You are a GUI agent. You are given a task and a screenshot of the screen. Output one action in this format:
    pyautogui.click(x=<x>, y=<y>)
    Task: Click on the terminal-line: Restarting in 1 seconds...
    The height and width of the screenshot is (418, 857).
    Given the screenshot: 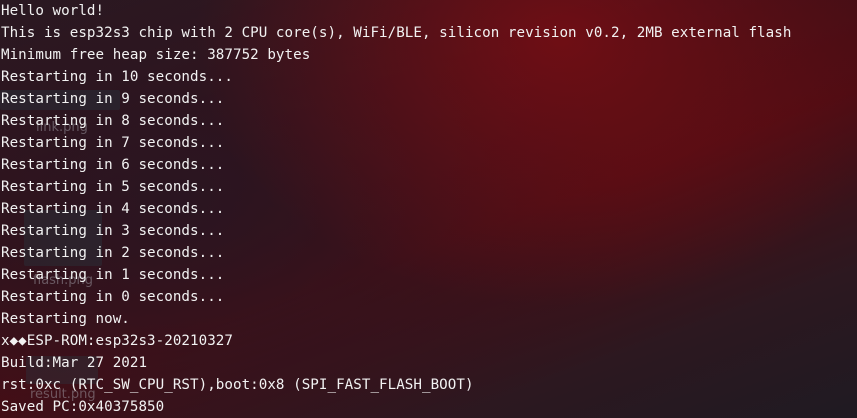 What is the action you would take?
    pyautogui.click(x=113, y=275)
    